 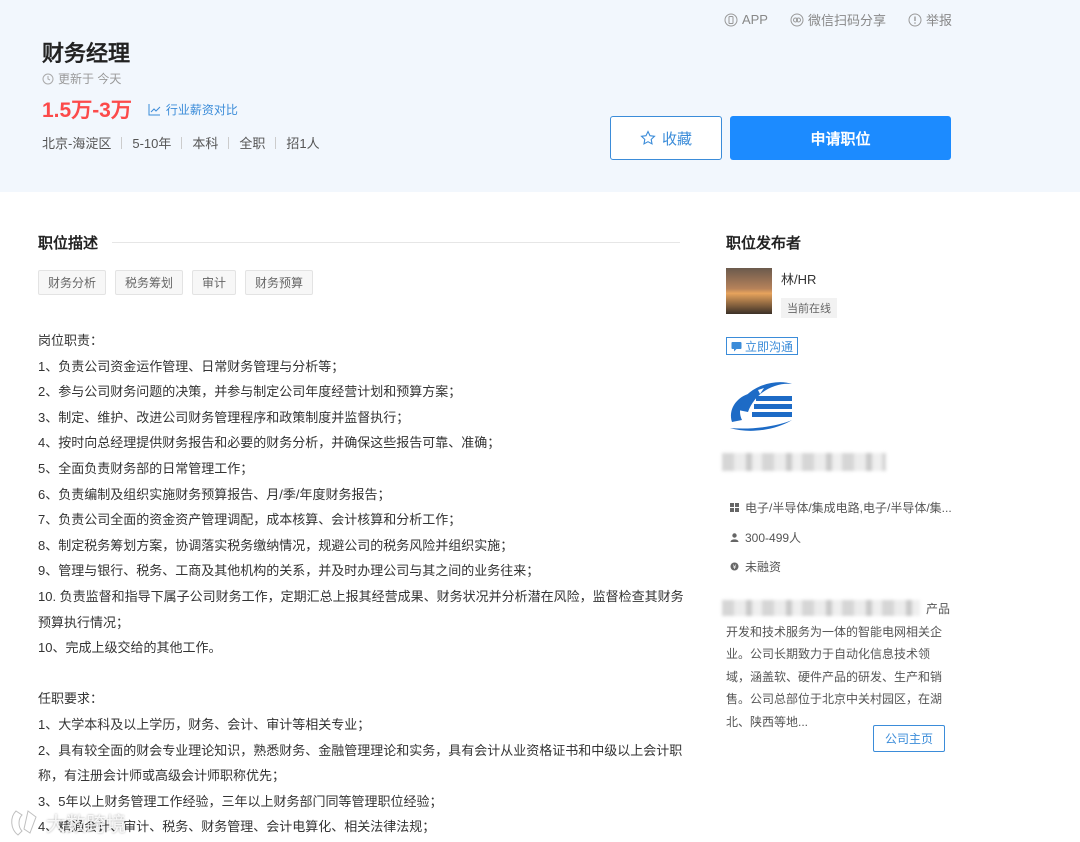 I want to click on job-title: 财务经理, so click(x=86, y=53).